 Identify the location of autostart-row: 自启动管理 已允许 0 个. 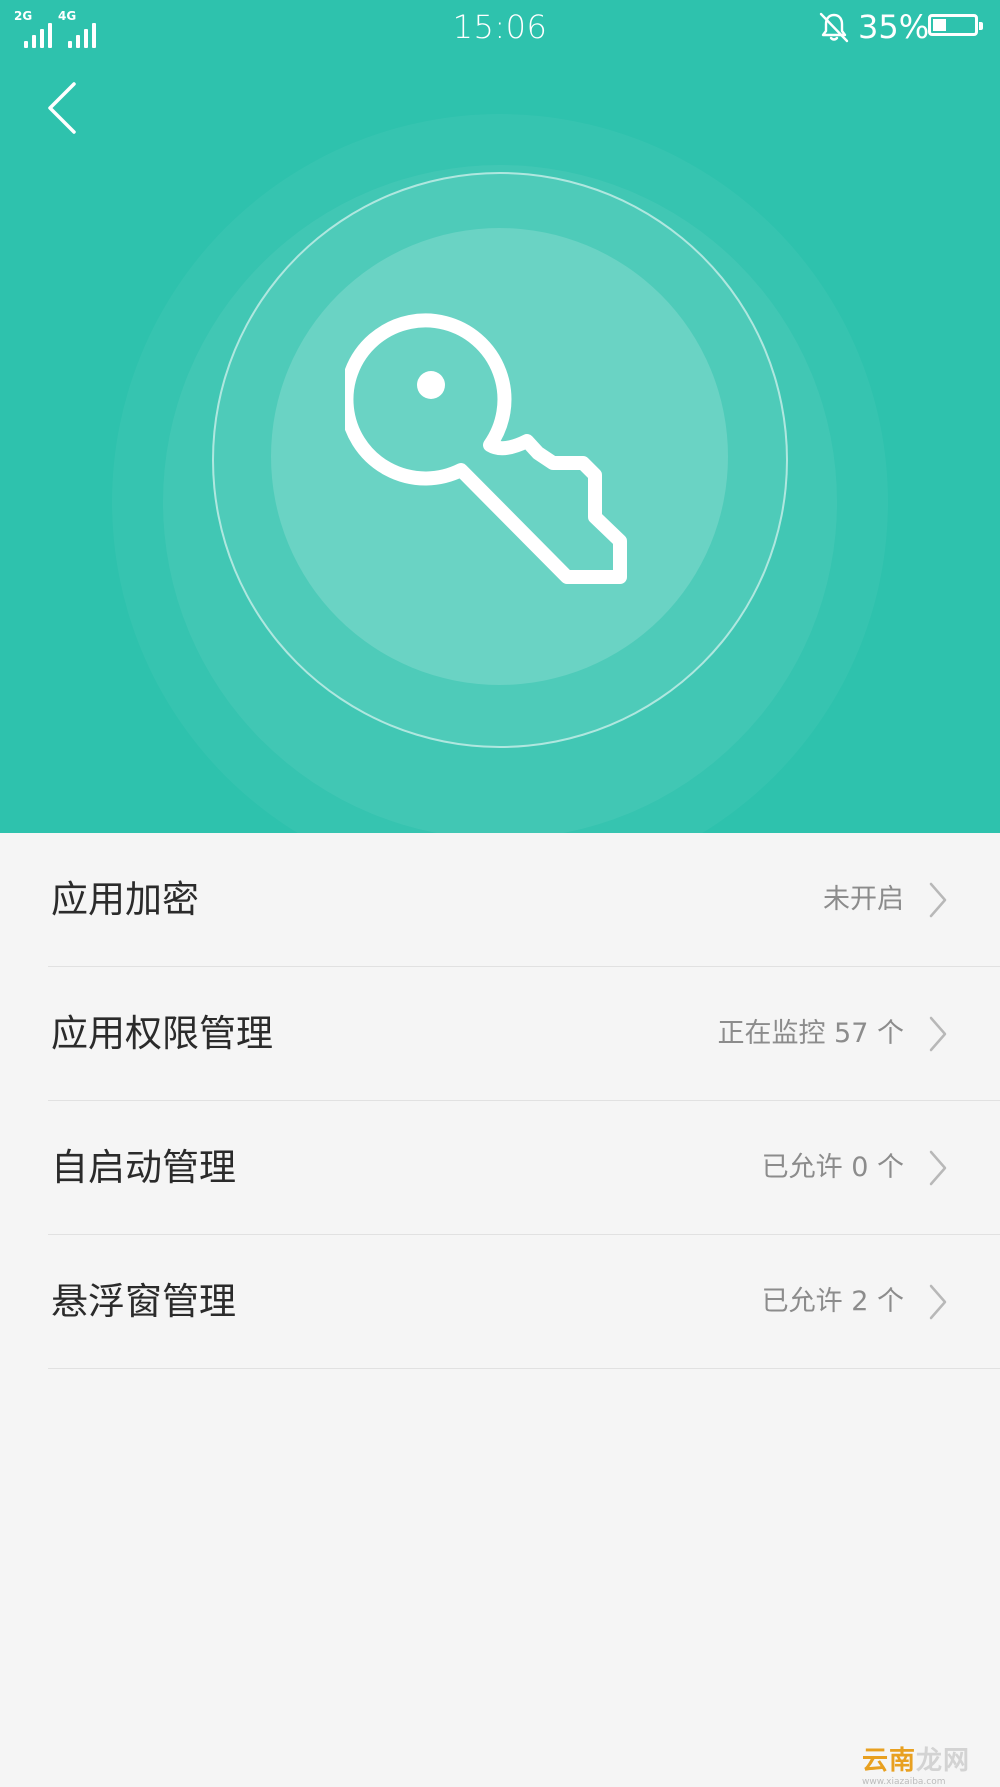
(500, 1168).